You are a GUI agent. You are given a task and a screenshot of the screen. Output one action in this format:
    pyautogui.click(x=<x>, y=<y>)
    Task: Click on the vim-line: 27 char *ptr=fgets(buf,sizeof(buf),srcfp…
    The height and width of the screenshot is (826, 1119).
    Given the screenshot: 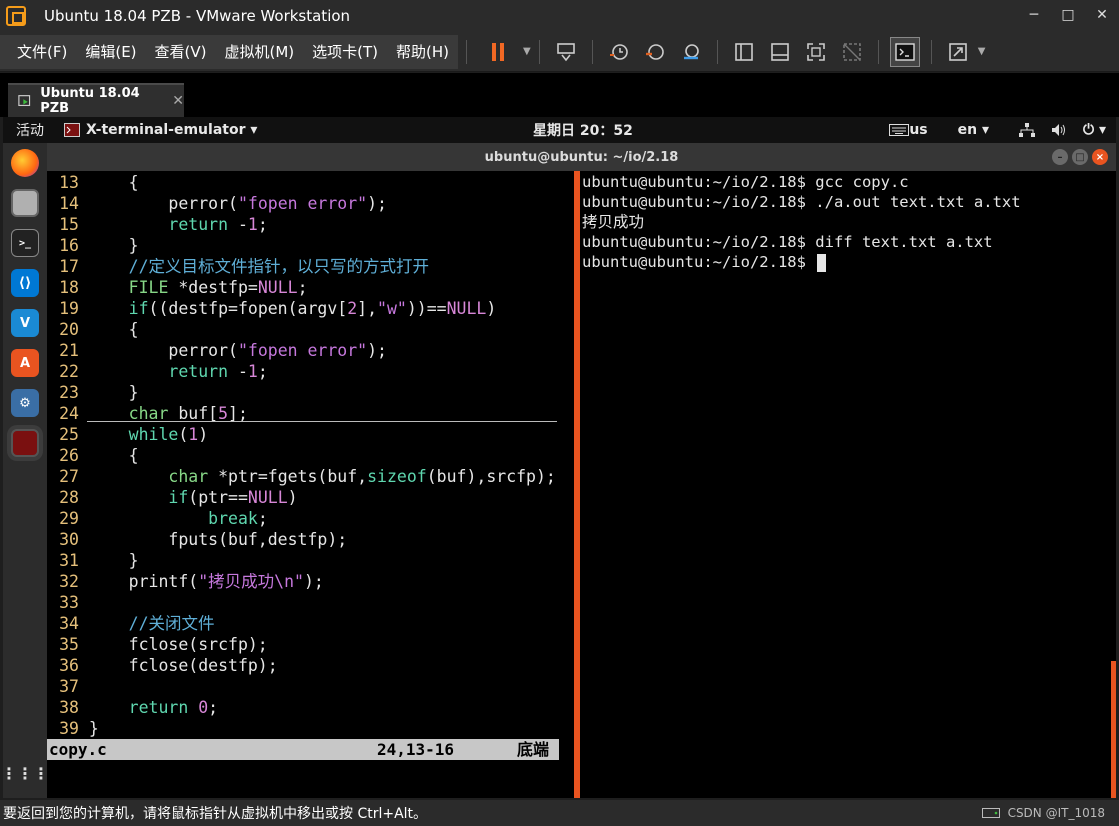 What is the action you would take?
    pyautogui.click(x=307, y=476)
    